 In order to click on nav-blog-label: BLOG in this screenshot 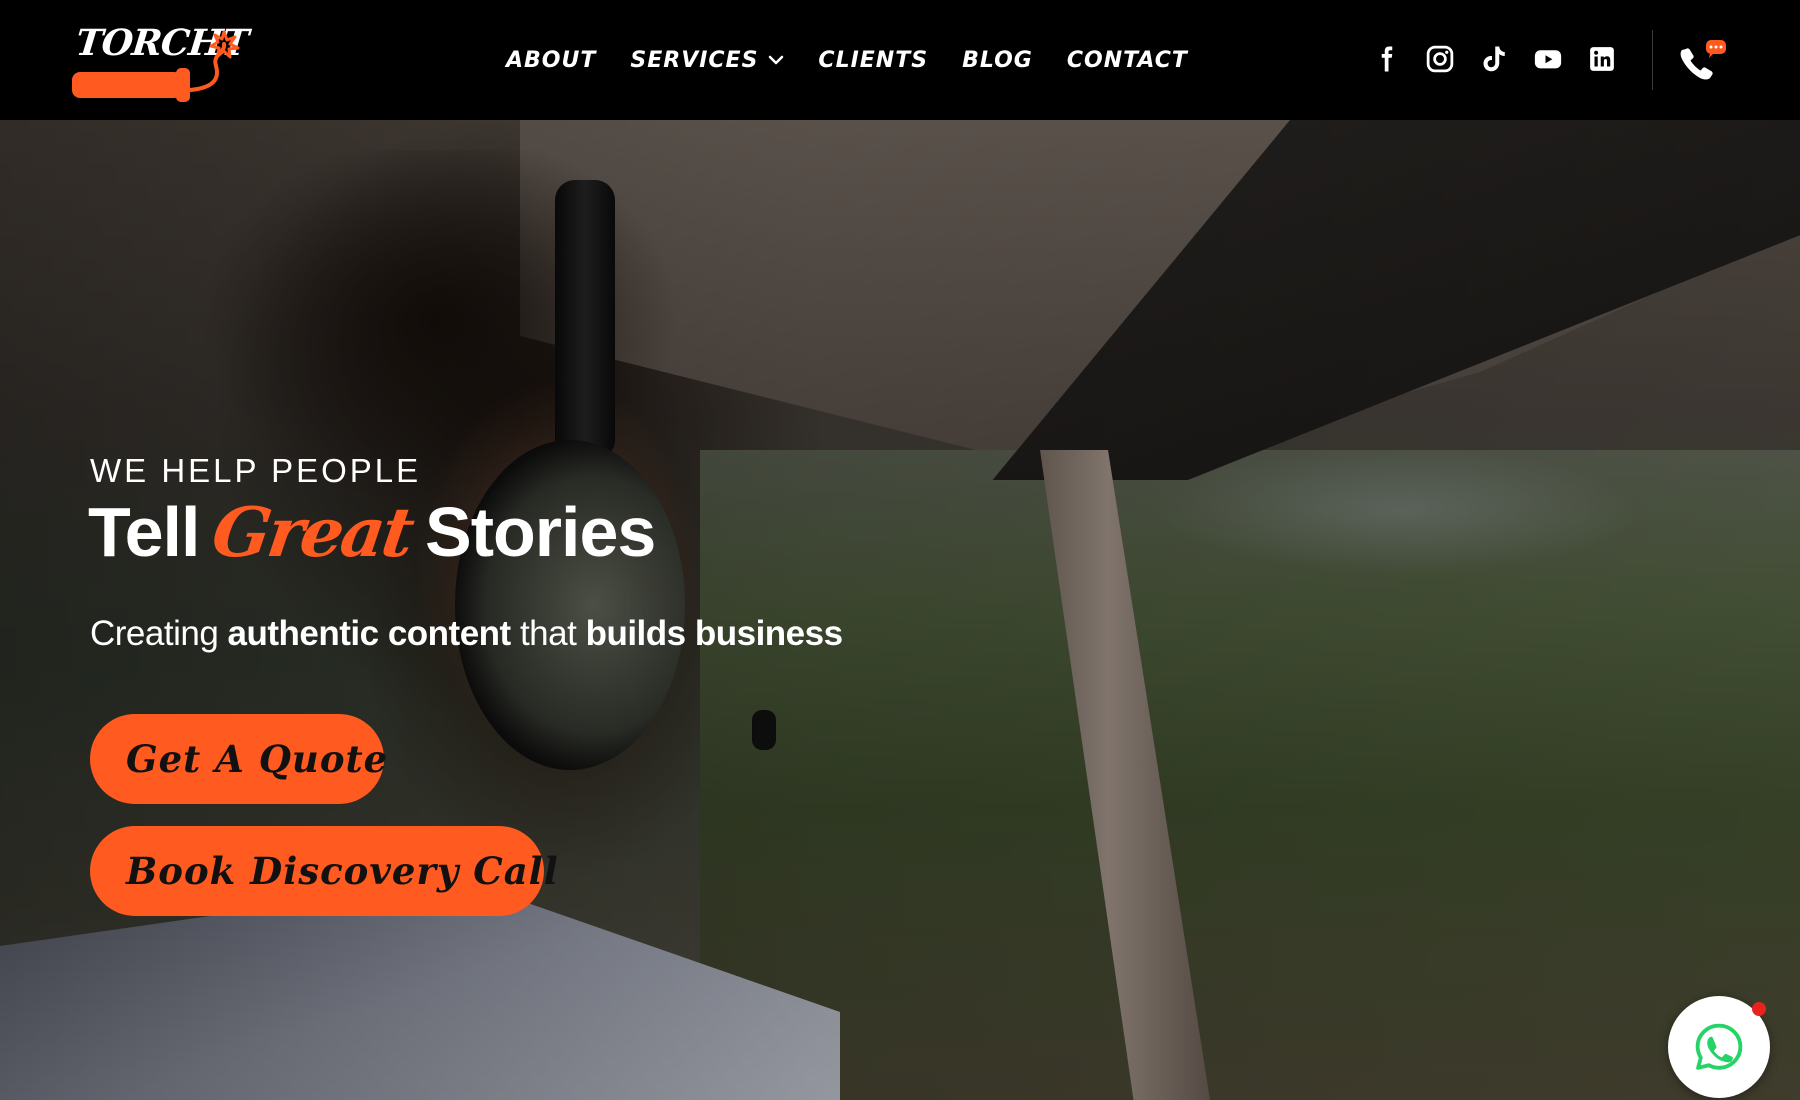, I will do `click(997, 60)`.